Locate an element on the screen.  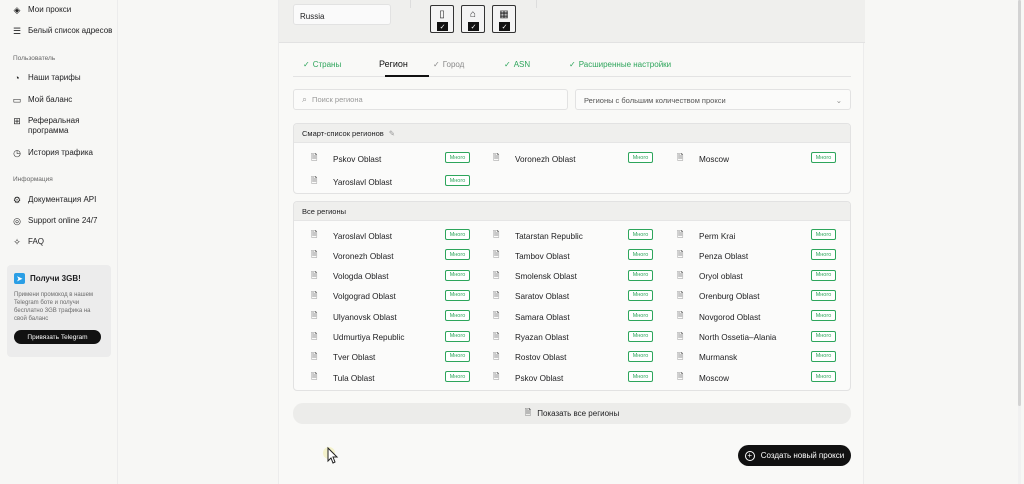
sidebar-item-balance: ▭ Мой баланс is located at coordinates (42, 100).